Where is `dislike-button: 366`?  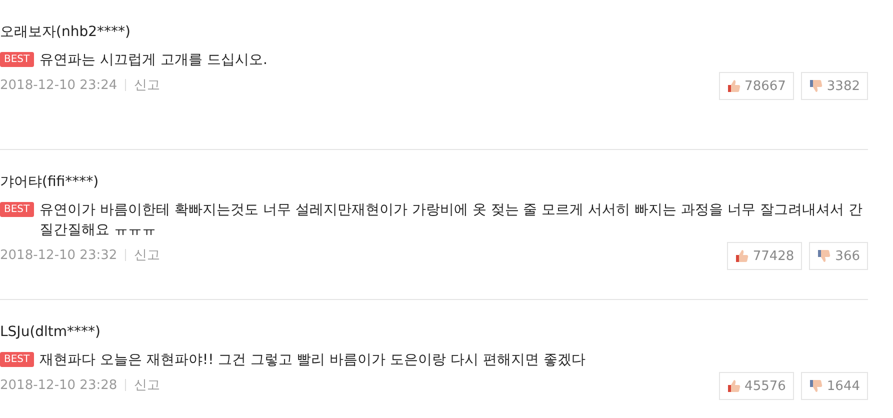 dislike-button: 366 is located at coordinates (838, 256).